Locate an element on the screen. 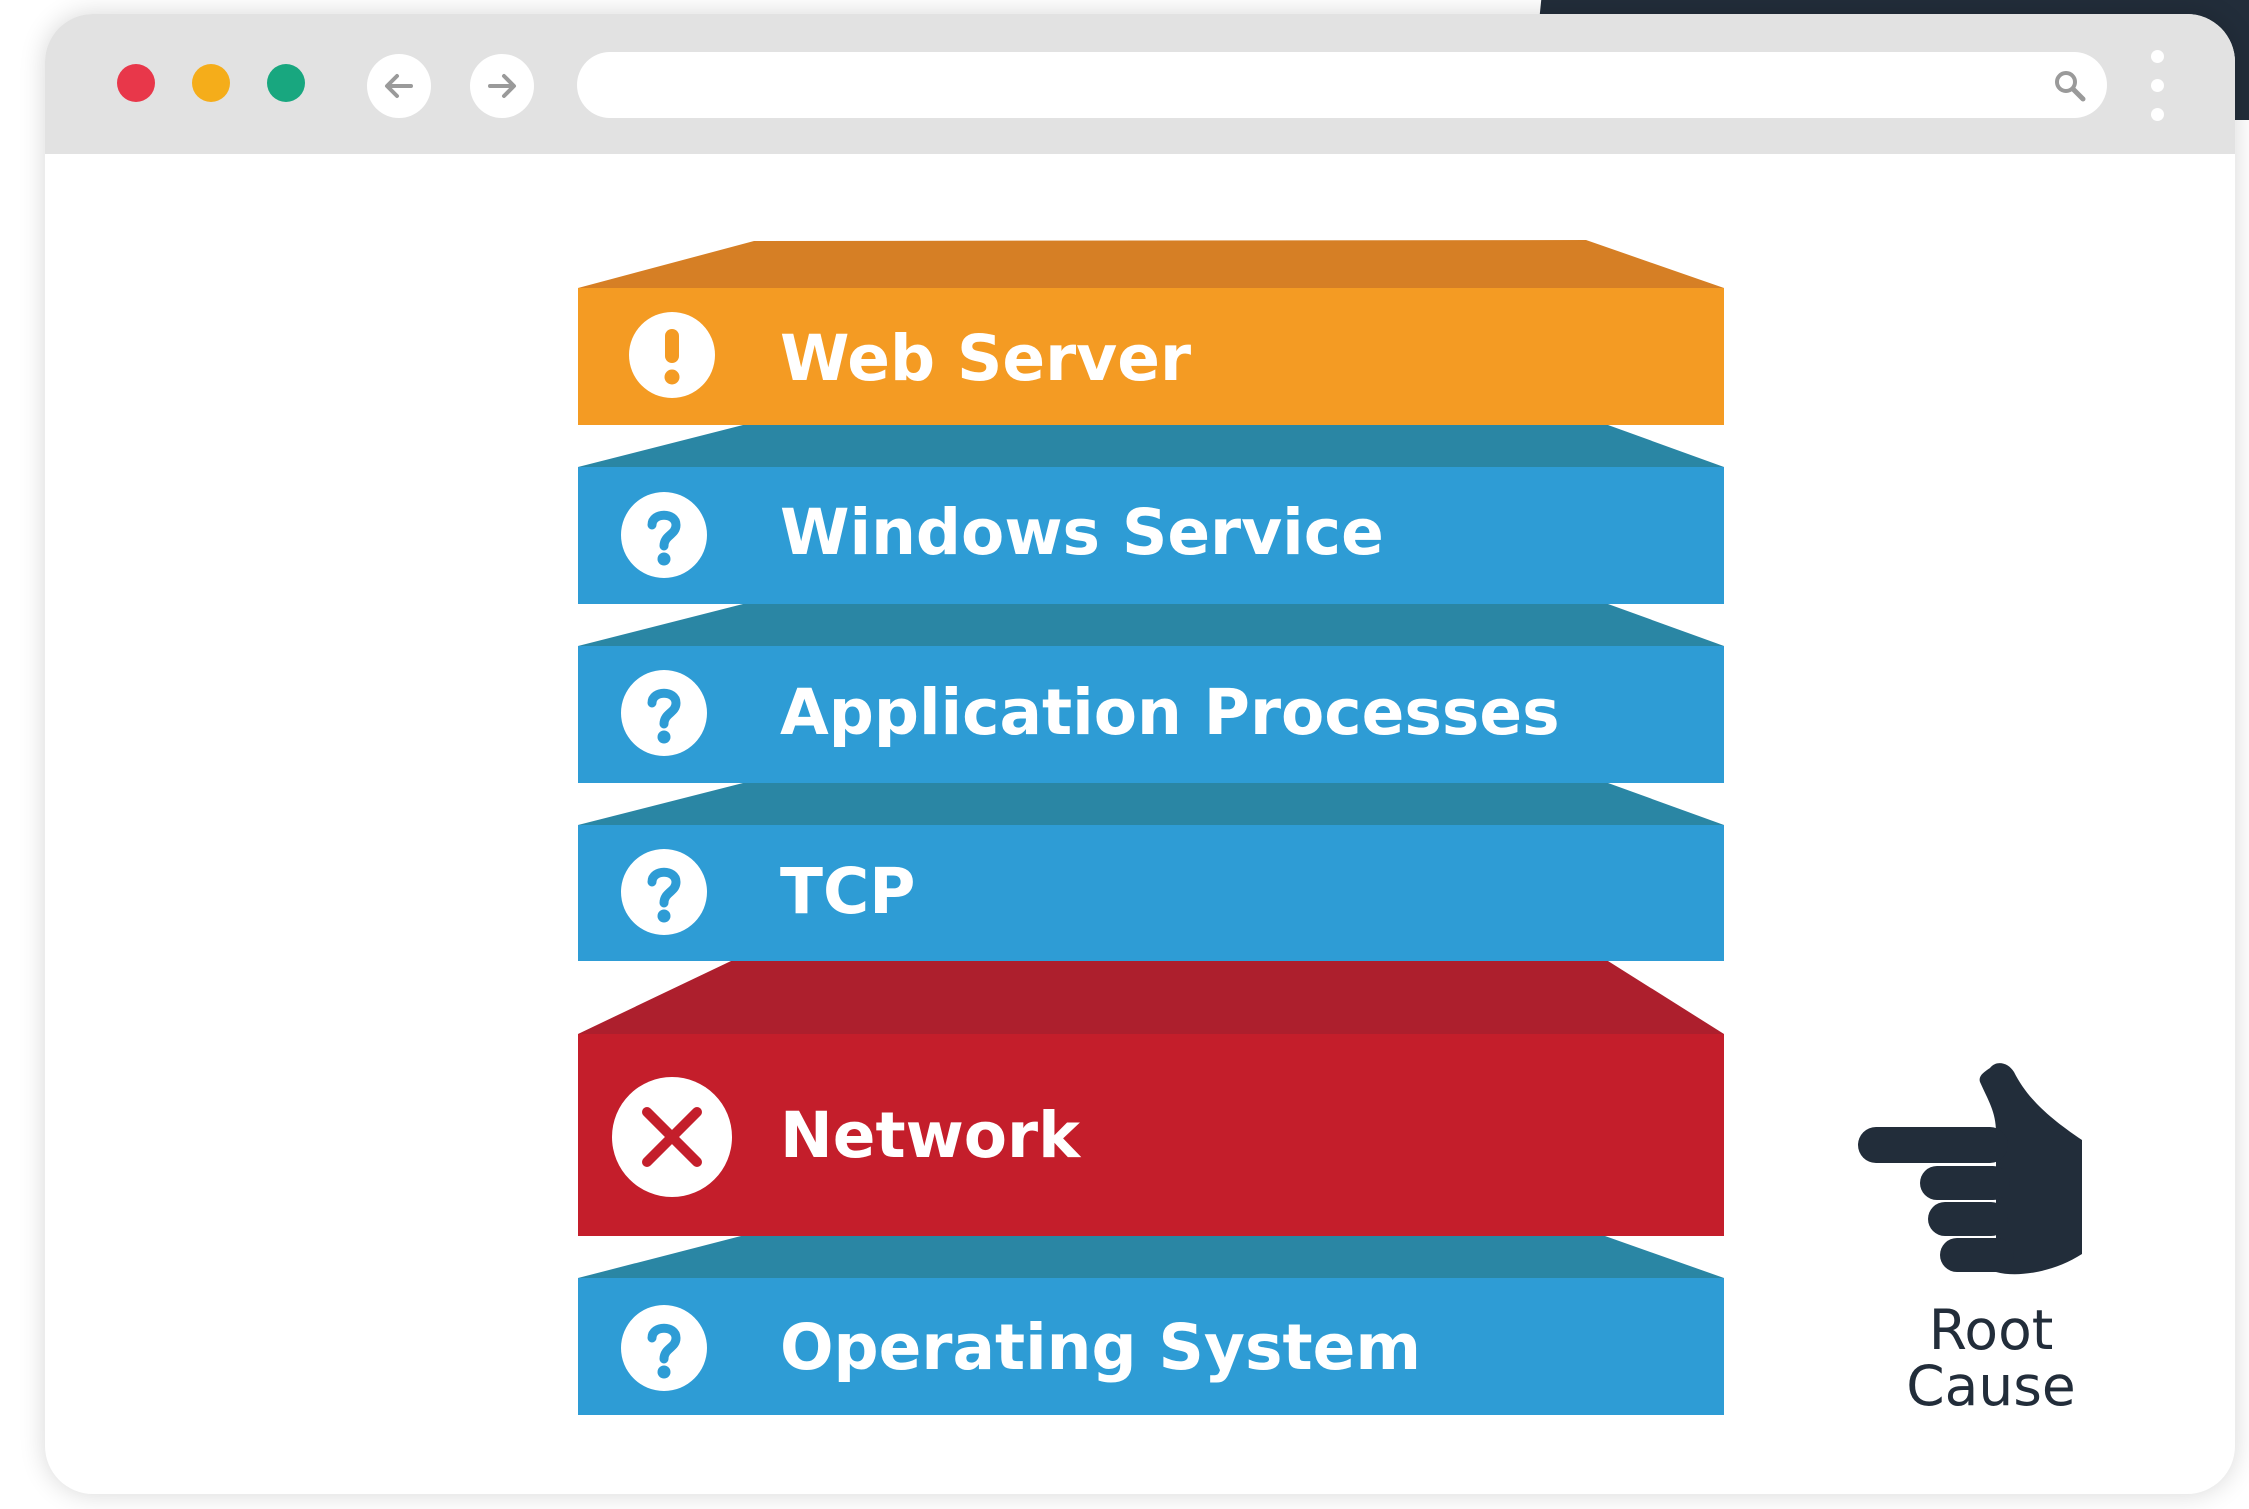  layer-network is located at coordinates (1151, 1098).